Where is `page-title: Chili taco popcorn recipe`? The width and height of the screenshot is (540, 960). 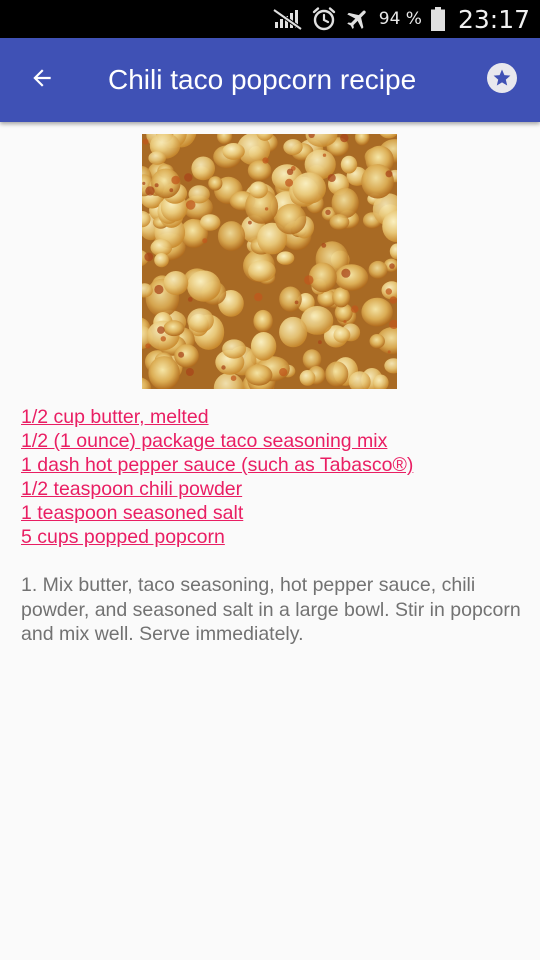 page-title: Chili taco popcorn recipe is located at coordinates (262, 79).